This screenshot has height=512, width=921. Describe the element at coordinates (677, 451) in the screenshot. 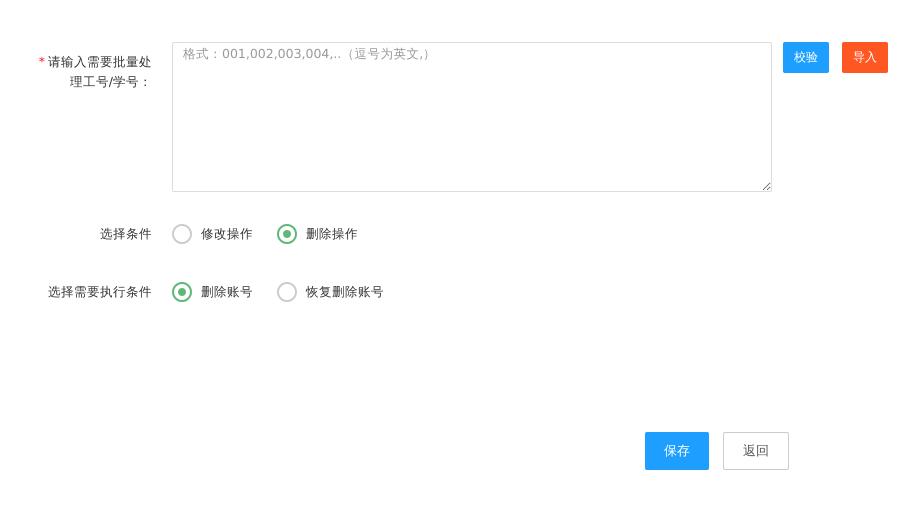

I see `save-button: 保存` at that location.